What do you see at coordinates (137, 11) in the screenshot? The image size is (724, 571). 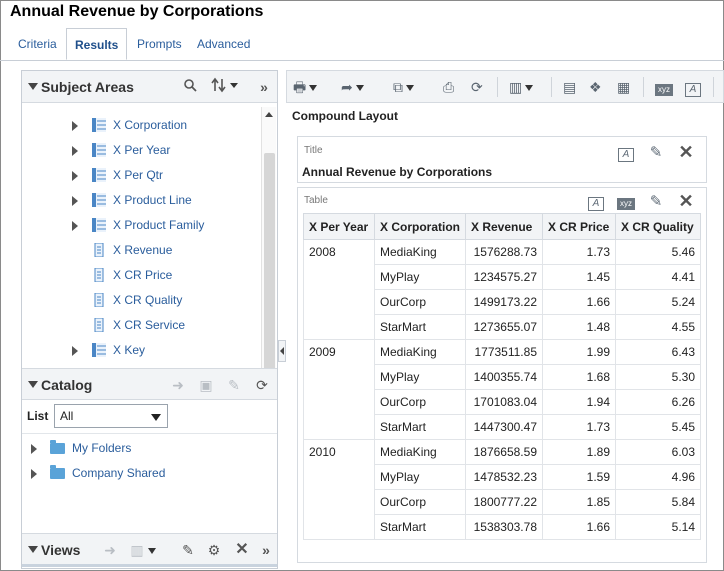 I see `page-title: Annual Revenue by Corporations` at bounding box center [137, 11].